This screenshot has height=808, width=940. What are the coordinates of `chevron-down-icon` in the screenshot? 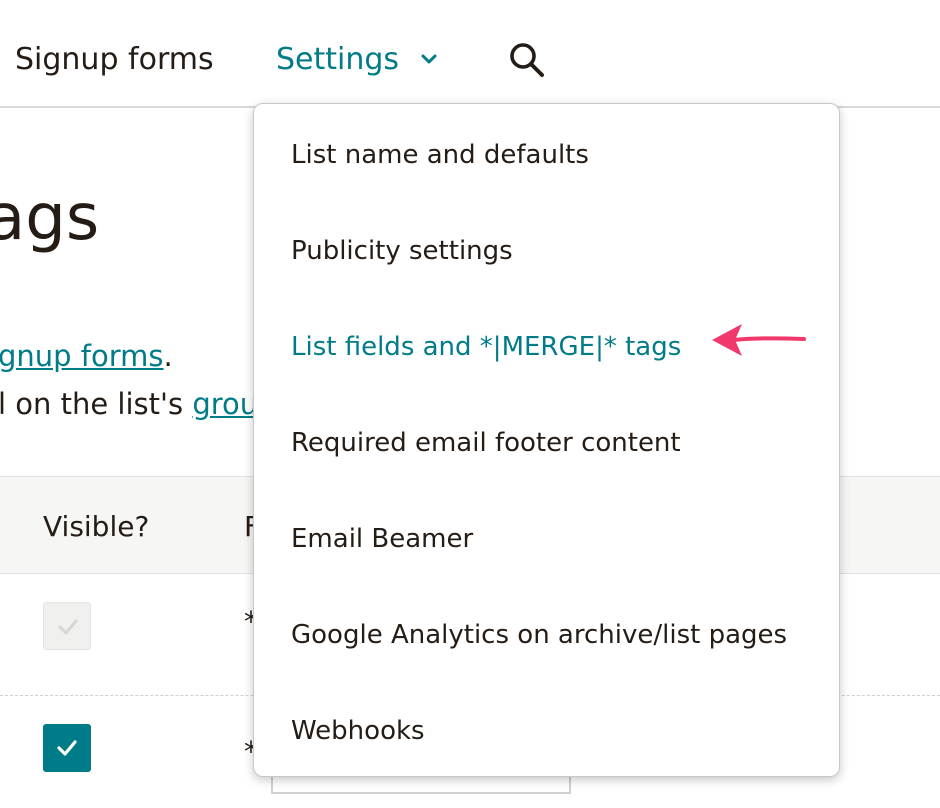 It's located at (429, 59).